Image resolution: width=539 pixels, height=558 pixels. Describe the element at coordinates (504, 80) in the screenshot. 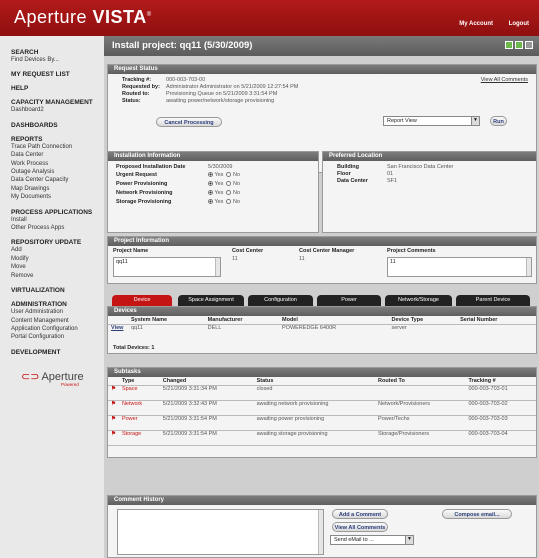

I see `view-all-comments-link: View All Comments` at that location.